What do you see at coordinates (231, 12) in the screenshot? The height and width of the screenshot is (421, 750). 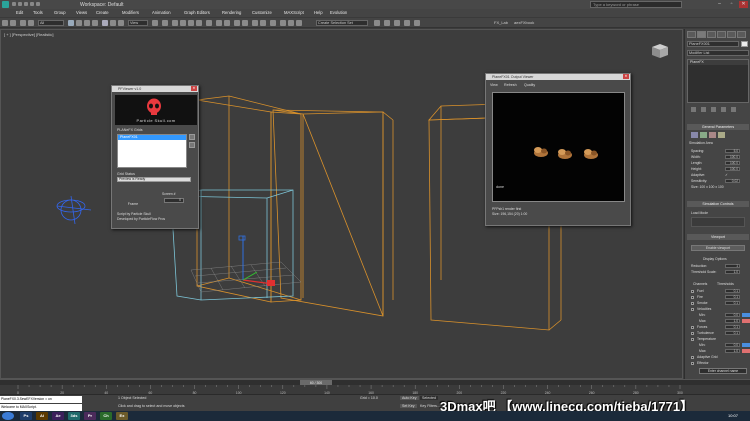 I see `menu-rendering: Rendering` at bounding box center [231, 12].